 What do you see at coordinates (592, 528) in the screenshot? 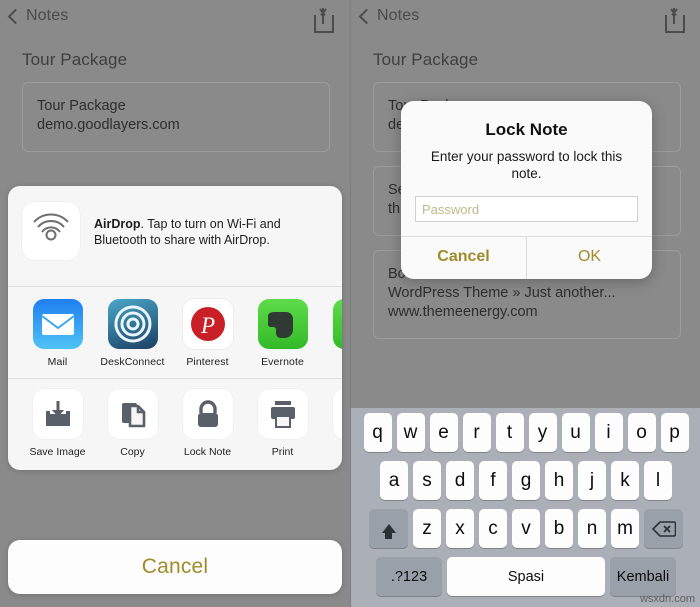
I see `key-n: n` at bounding box center [592, 528].